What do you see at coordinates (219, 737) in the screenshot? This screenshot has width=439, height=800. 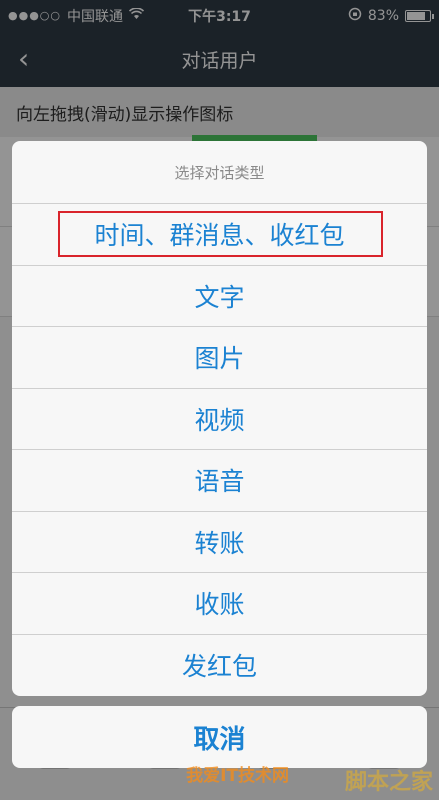 I see `cancel-button: 取消` at bounding box center [219, 737].